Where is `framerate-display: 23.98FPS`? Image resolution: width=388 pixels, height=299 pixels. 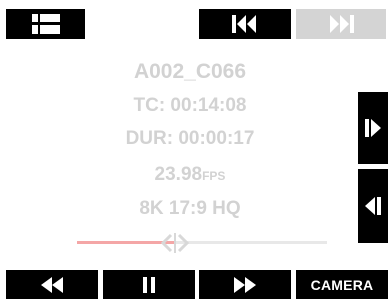
framerate-display: 23.98FPS is located at coordinates (190, 175).